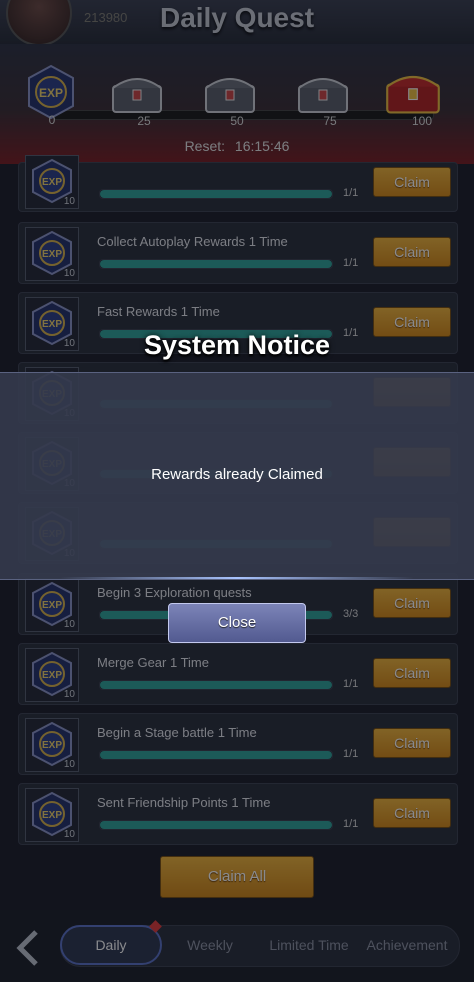  Describe the element at coordinates (237, 345) in the screenshot. I see `dialog-title: System Notice` at that location.